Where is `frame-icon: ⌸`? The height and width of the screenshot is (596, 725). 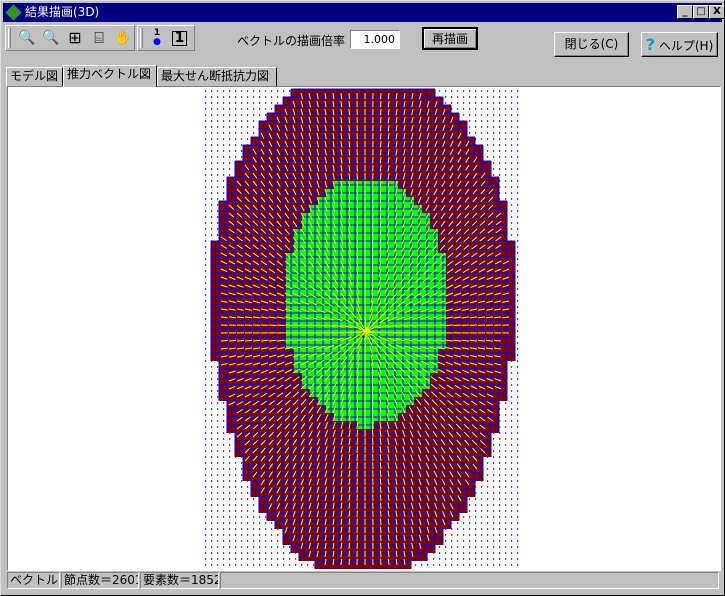
frame-icon: ⌸ is located at coordinates (99, 38).